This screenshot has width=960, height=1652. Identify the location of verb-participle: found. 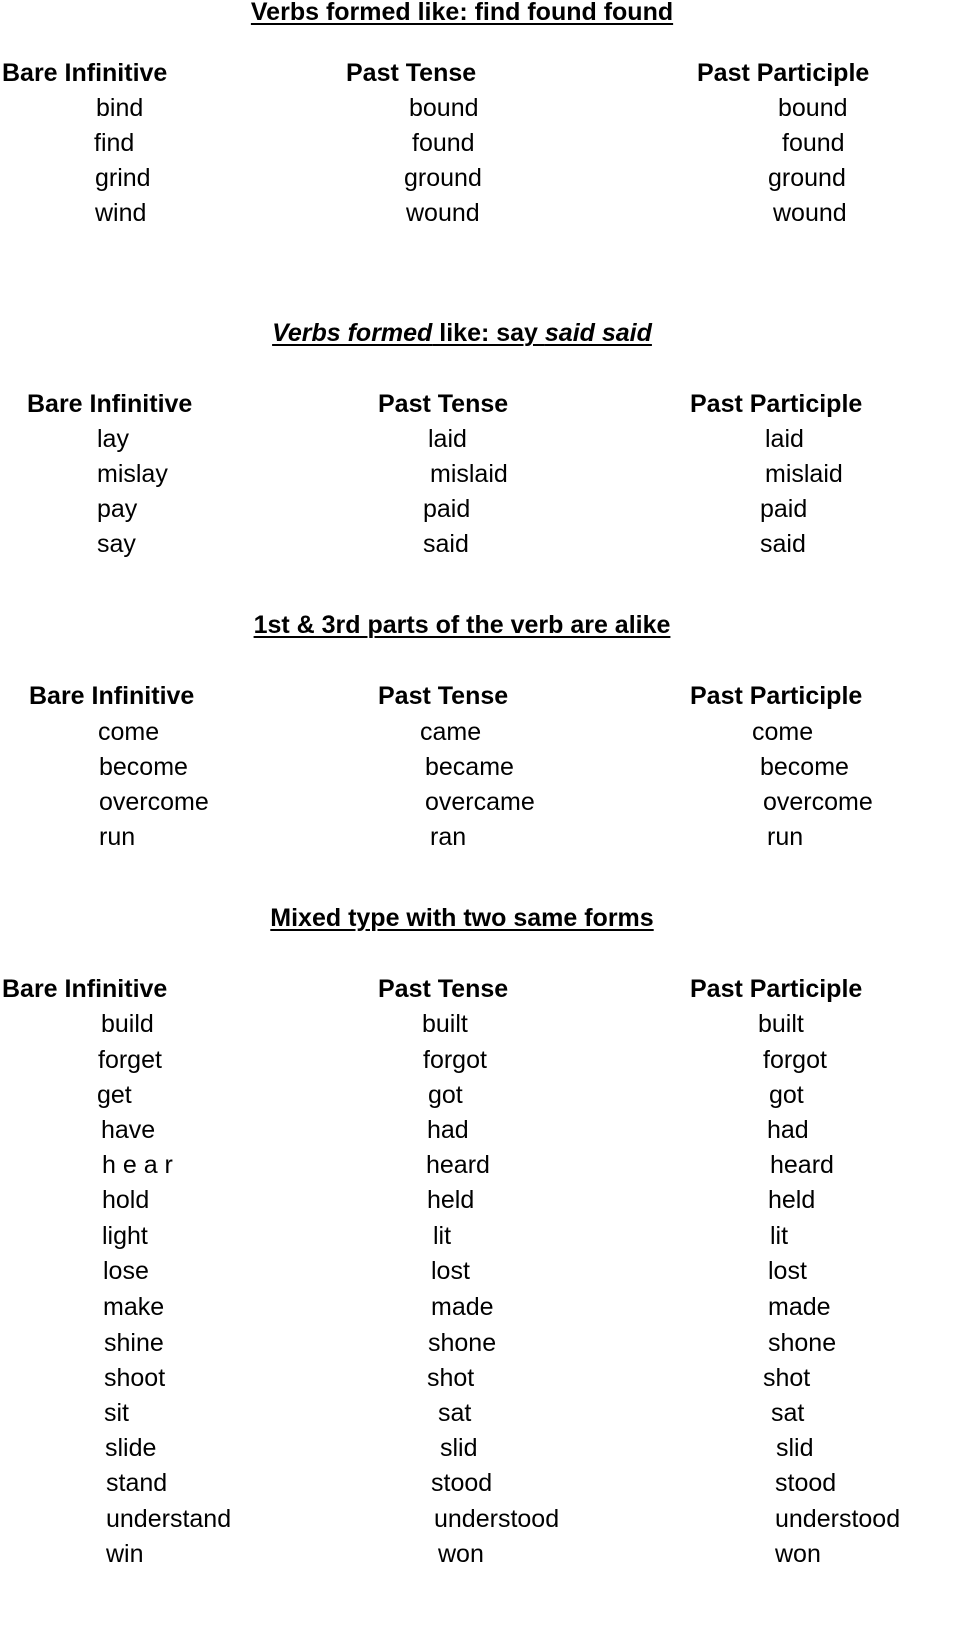
(813, 143).